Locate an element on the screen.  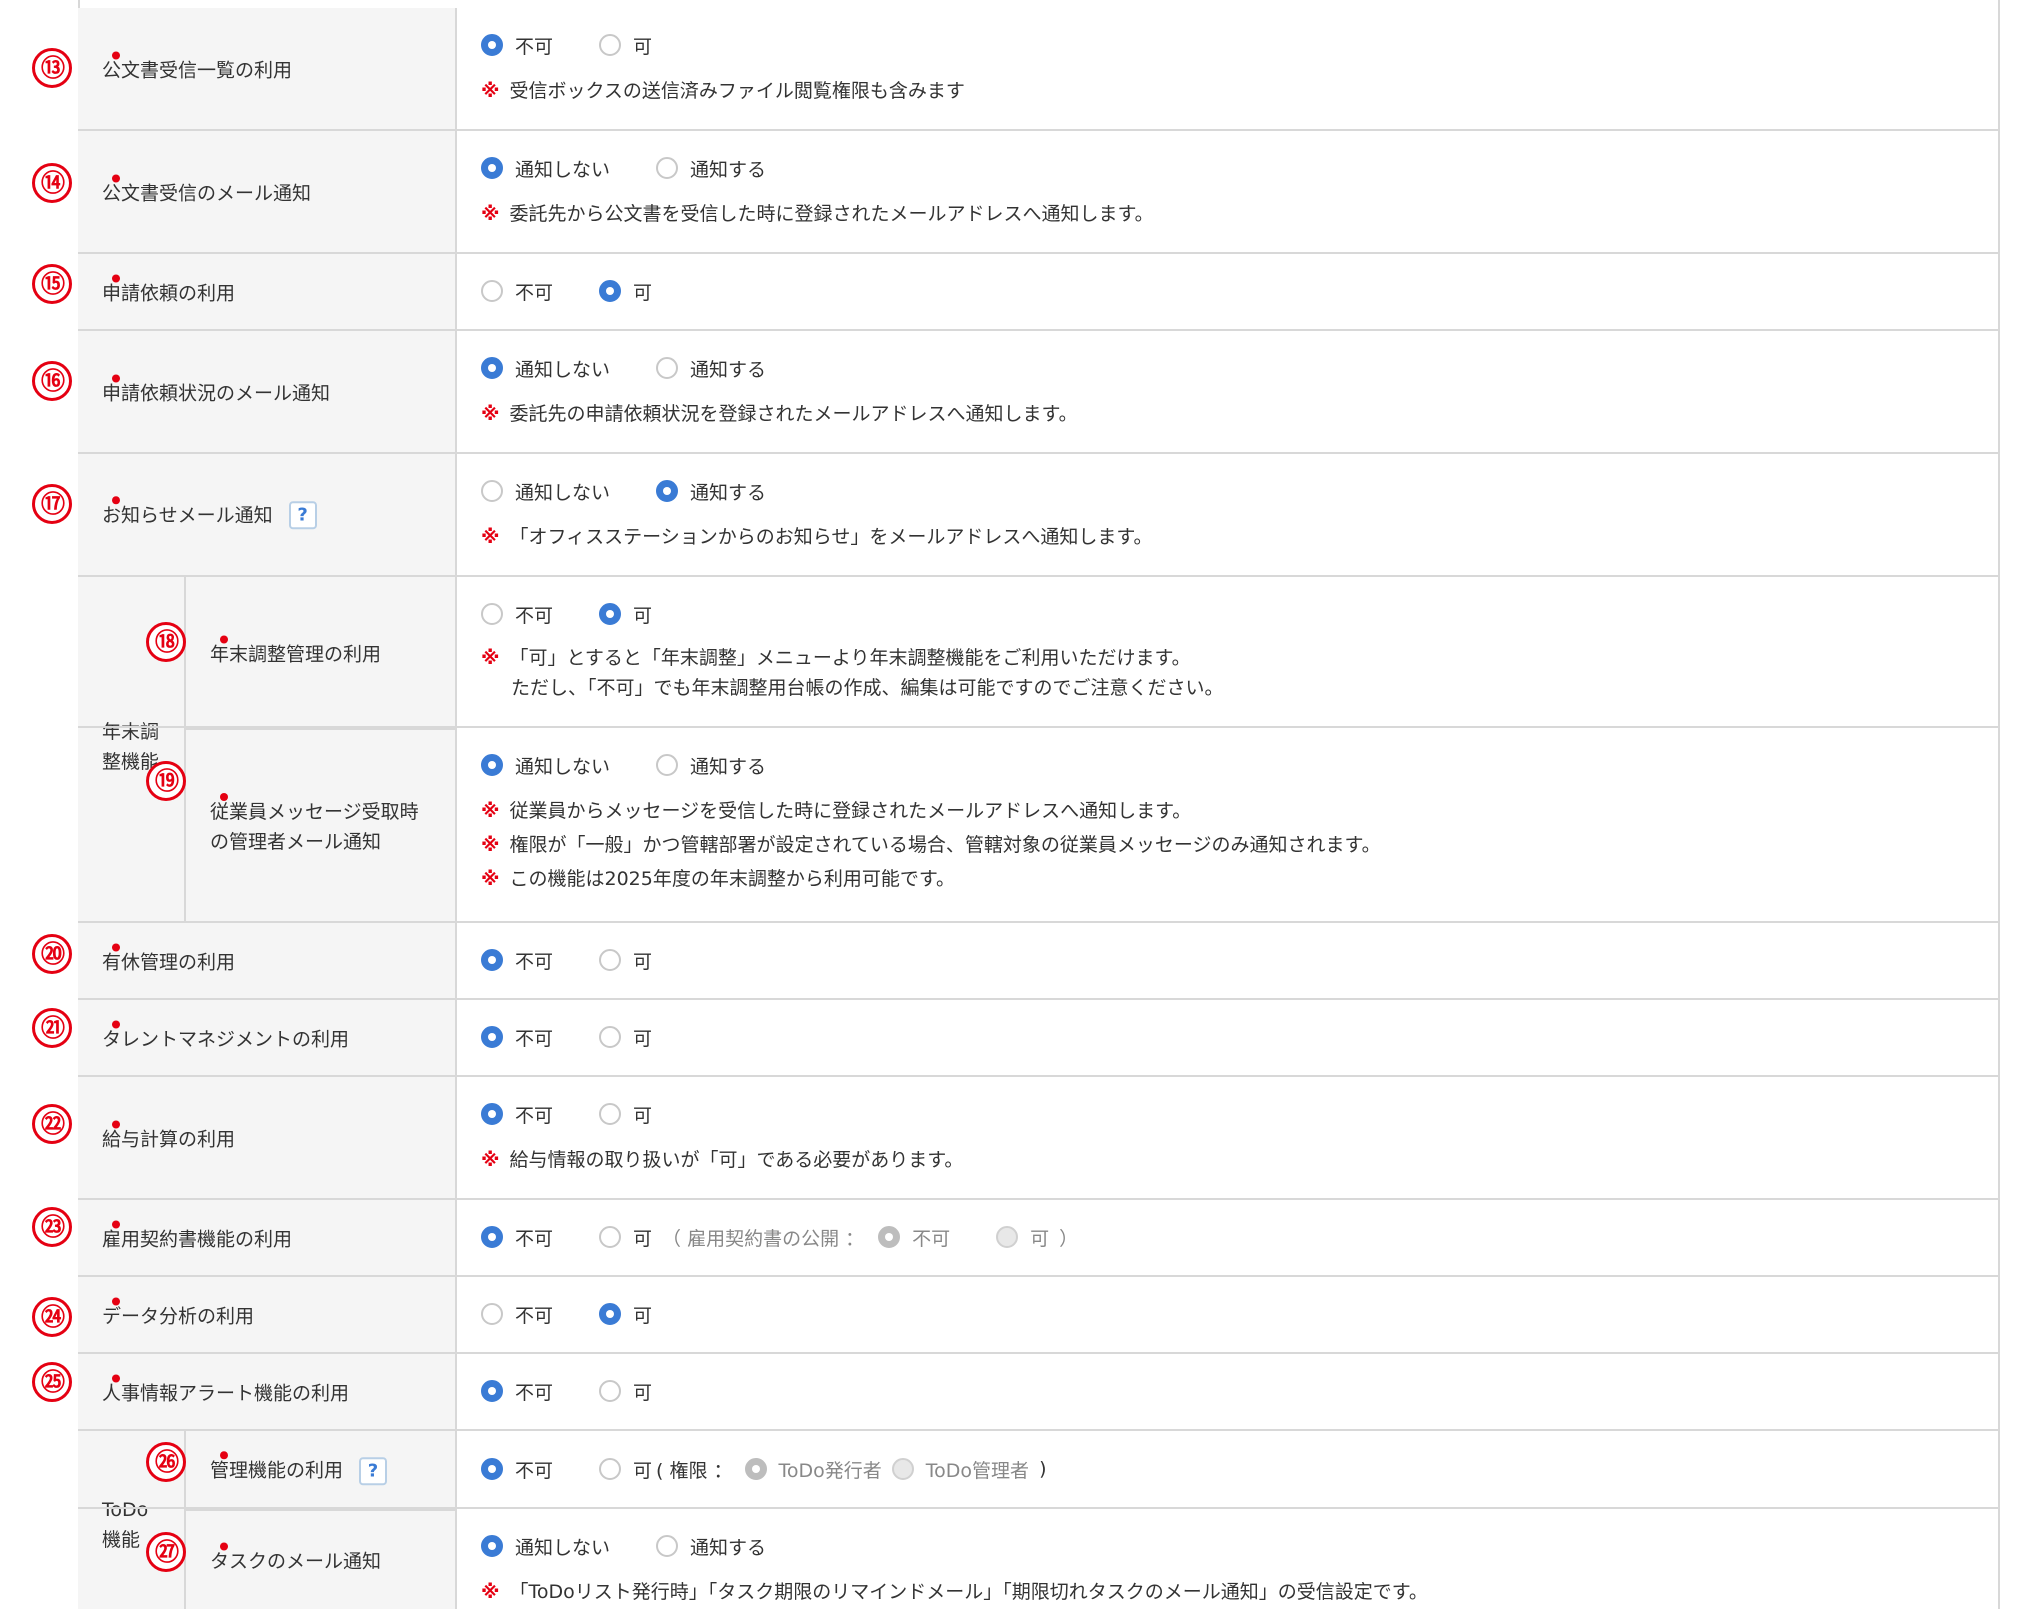
row-label: 人事情報アラート機能の利用 is located at coordinates (226, 1393).